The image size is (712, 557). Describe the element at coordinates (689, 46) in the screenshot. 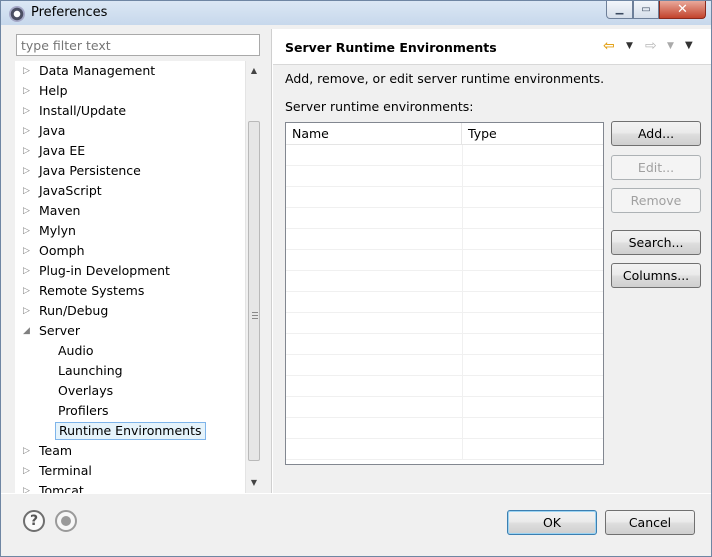

I see `view-menu-chevron-down-icon: ▼` at that location.